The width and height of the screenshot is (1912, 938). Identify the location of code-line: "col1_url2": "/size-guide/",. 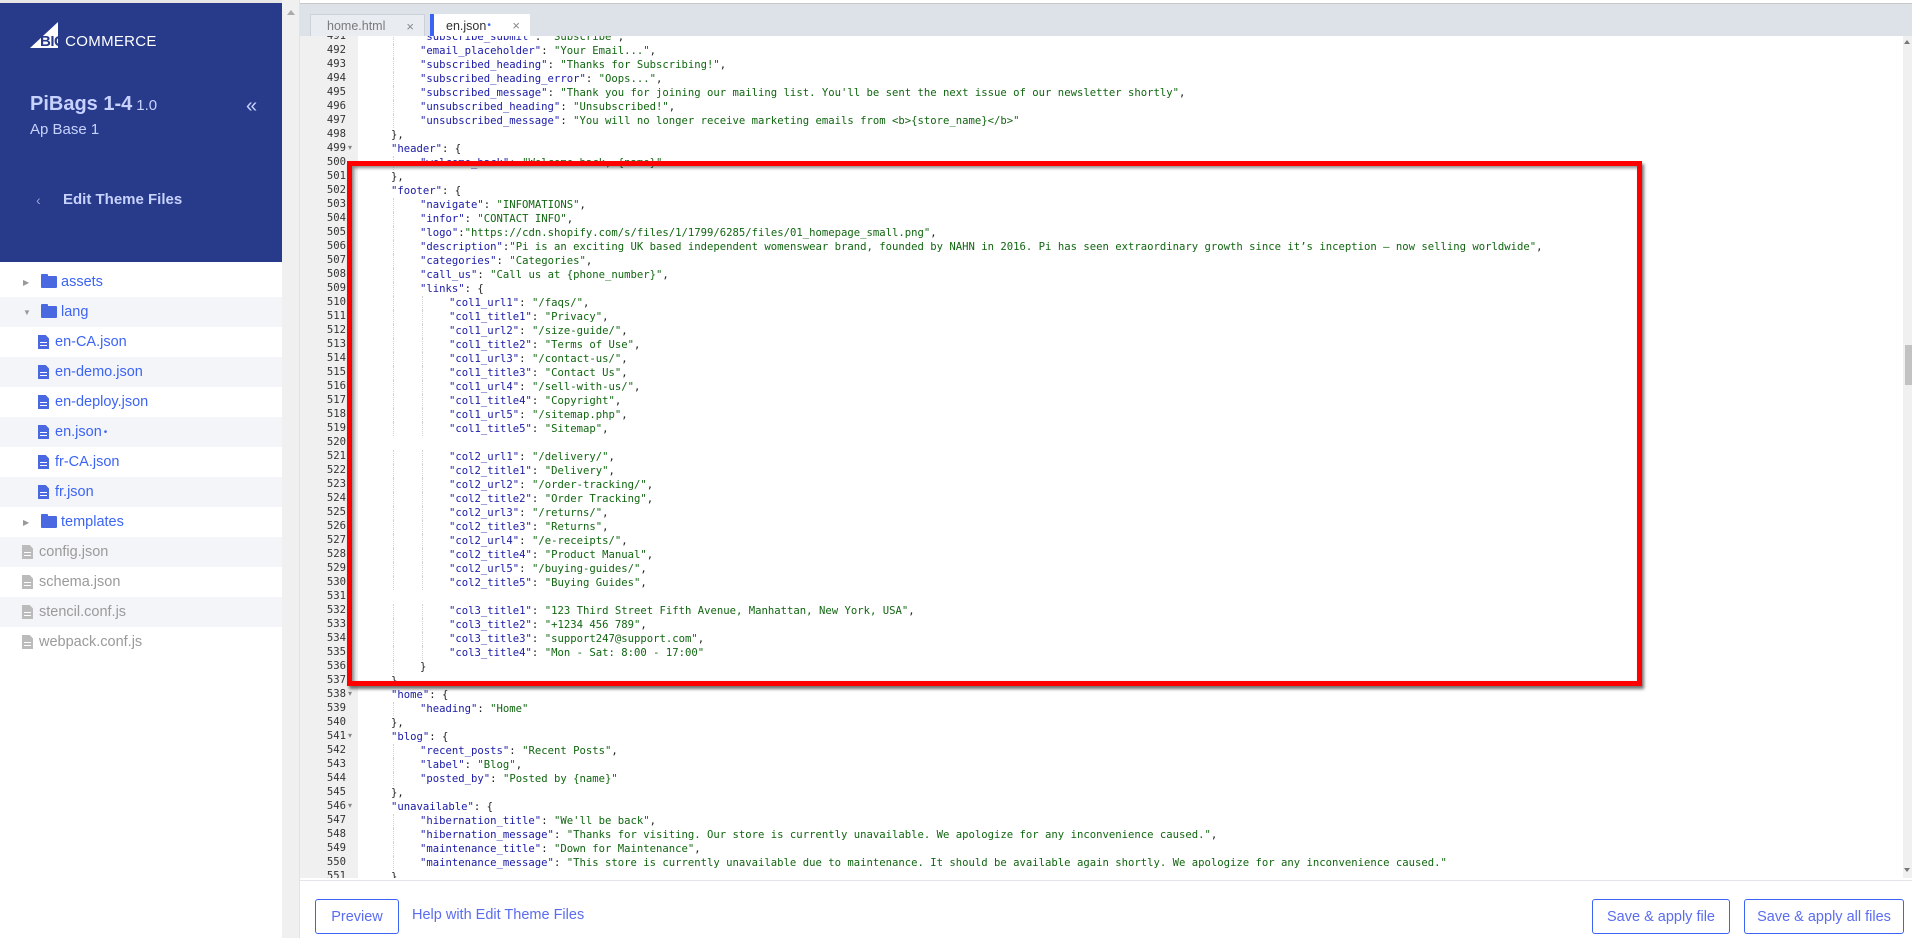
(538, 331).